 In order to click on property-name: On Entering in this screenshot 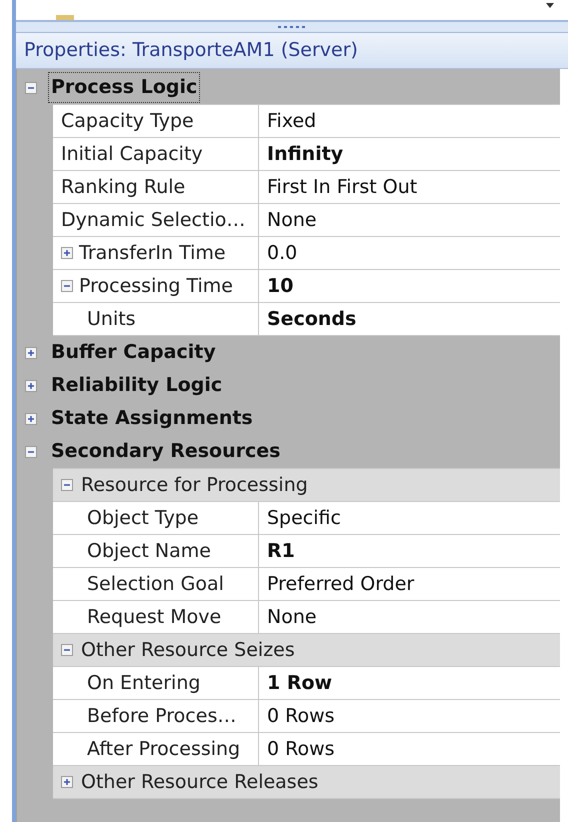, I will do `click(143, 683)`.